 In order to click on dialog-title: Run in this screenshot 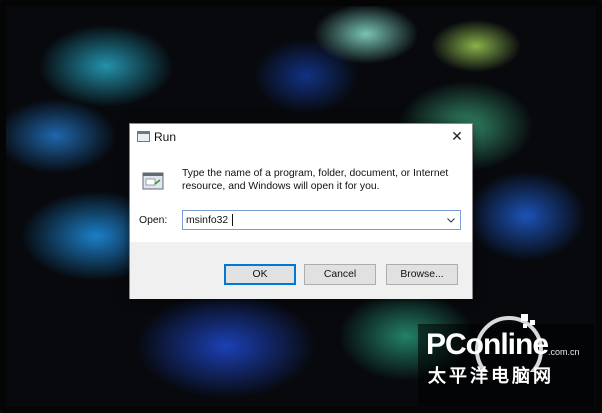, I will do `click(165, 137)`.